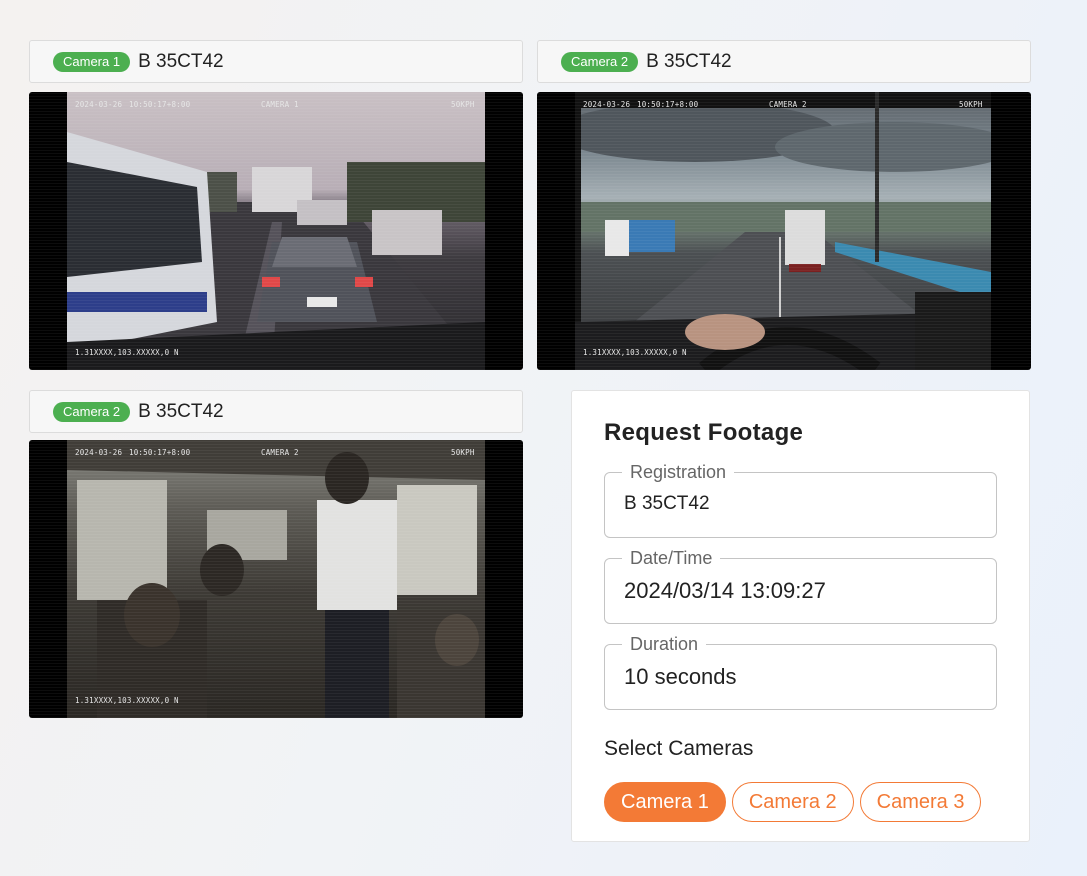  I want to click on datetime-value: 2024/03/14 13:09:27, so click(725, 591).